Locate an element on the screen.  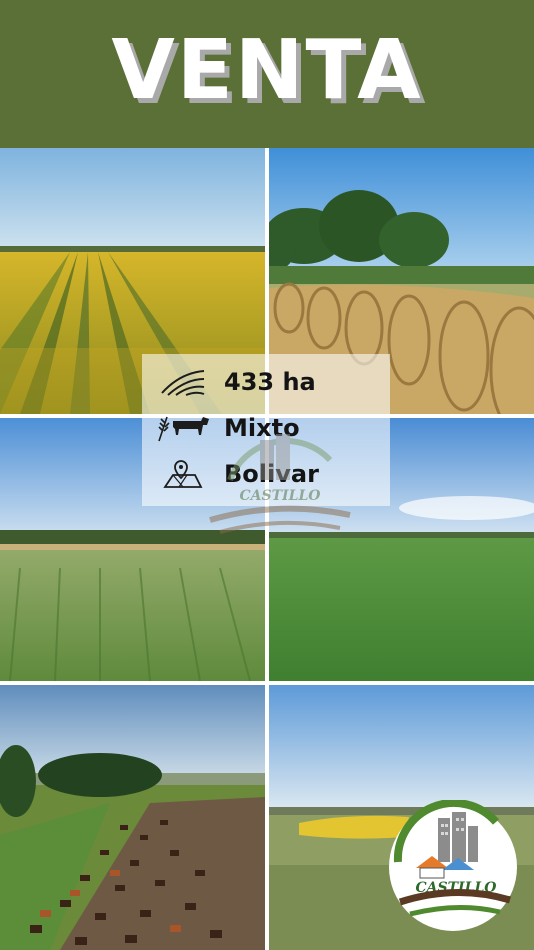
area-value: 433 ha is located at coordinates (270, 382).